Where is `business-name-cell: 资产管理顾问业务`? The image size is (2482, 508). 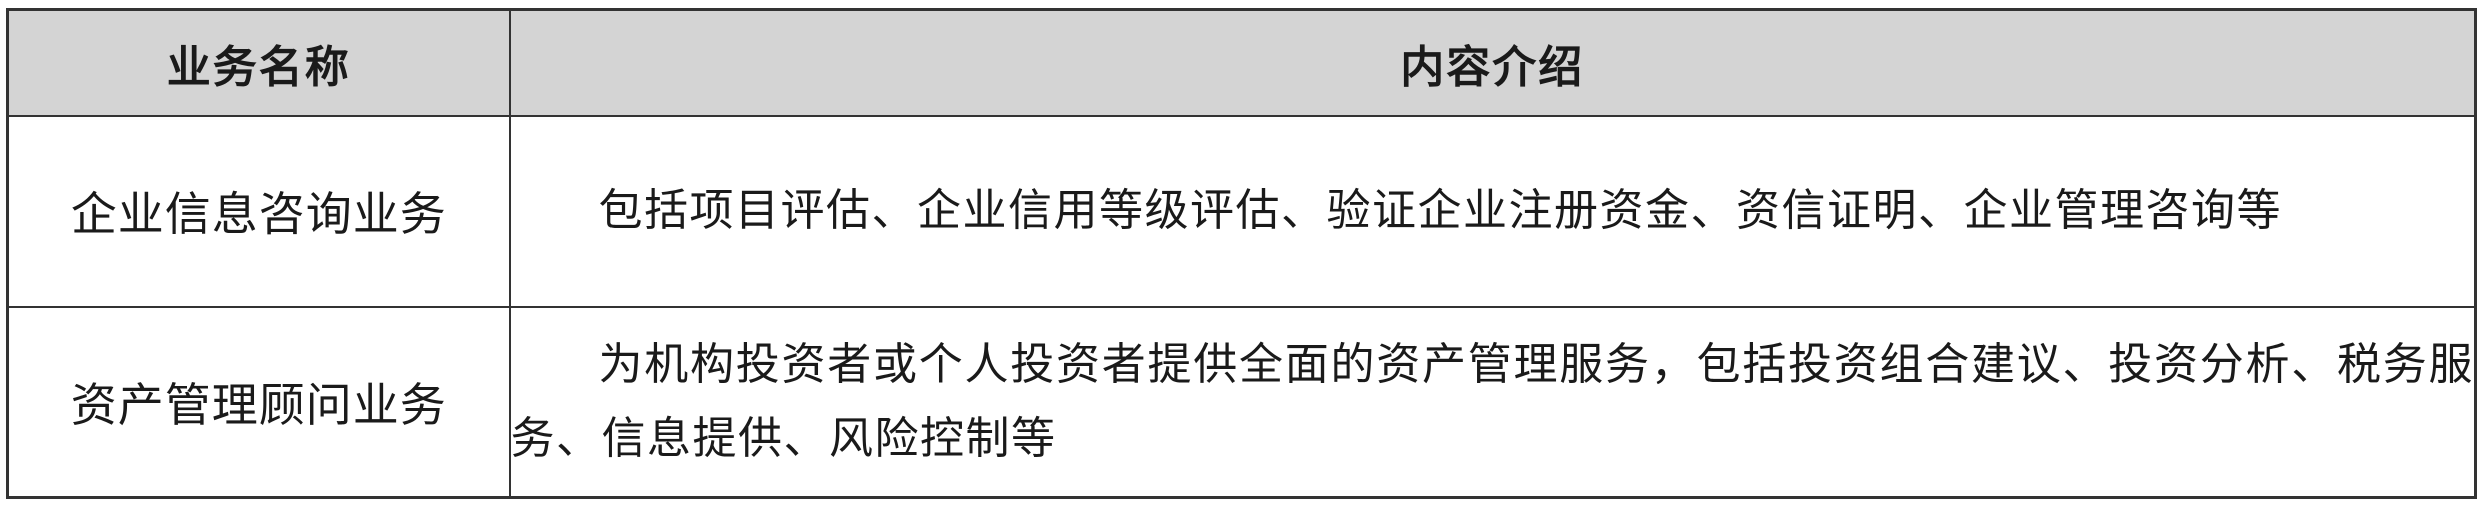
business-name-cell: 资产管理顾问业务 is located at coordinates (258, 402).